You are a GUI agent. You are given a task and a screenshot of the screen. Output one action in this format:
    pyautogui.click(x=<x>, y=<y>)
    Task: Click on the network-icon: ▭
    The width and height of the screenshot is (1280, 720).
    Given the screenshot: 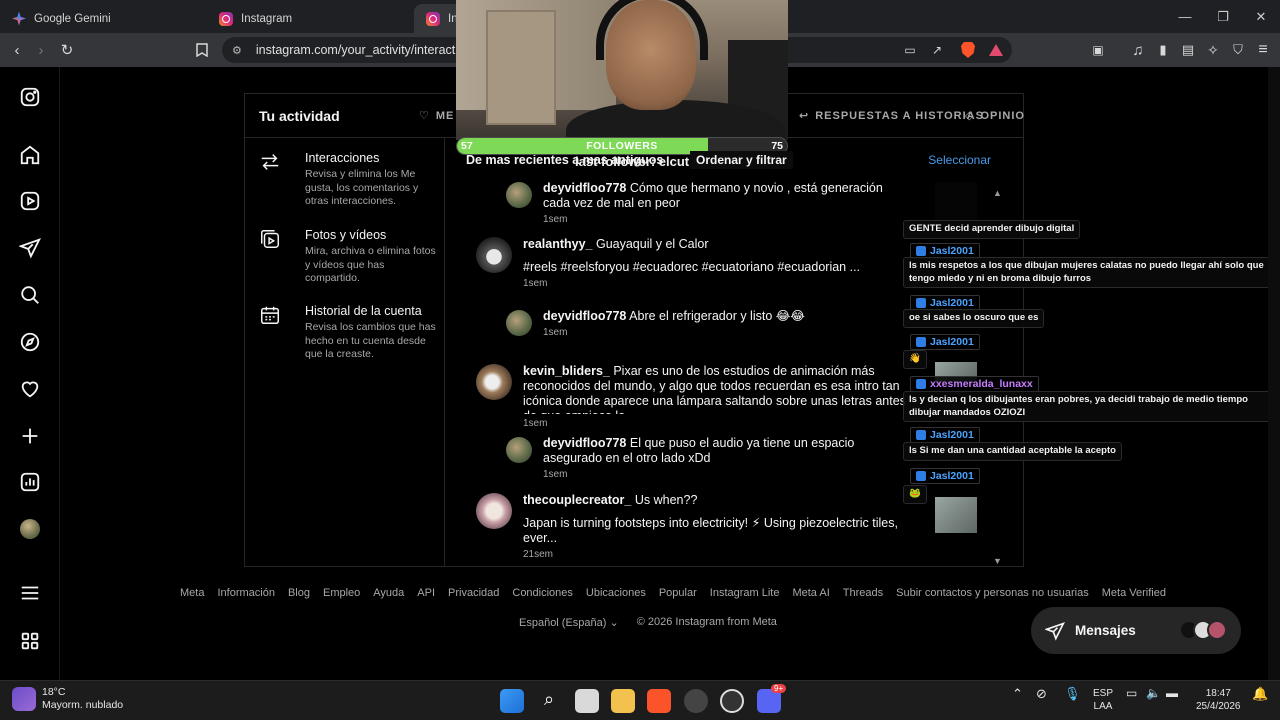 What is the action you would take?
    pyautogui.click(x=1131, y=693)
    